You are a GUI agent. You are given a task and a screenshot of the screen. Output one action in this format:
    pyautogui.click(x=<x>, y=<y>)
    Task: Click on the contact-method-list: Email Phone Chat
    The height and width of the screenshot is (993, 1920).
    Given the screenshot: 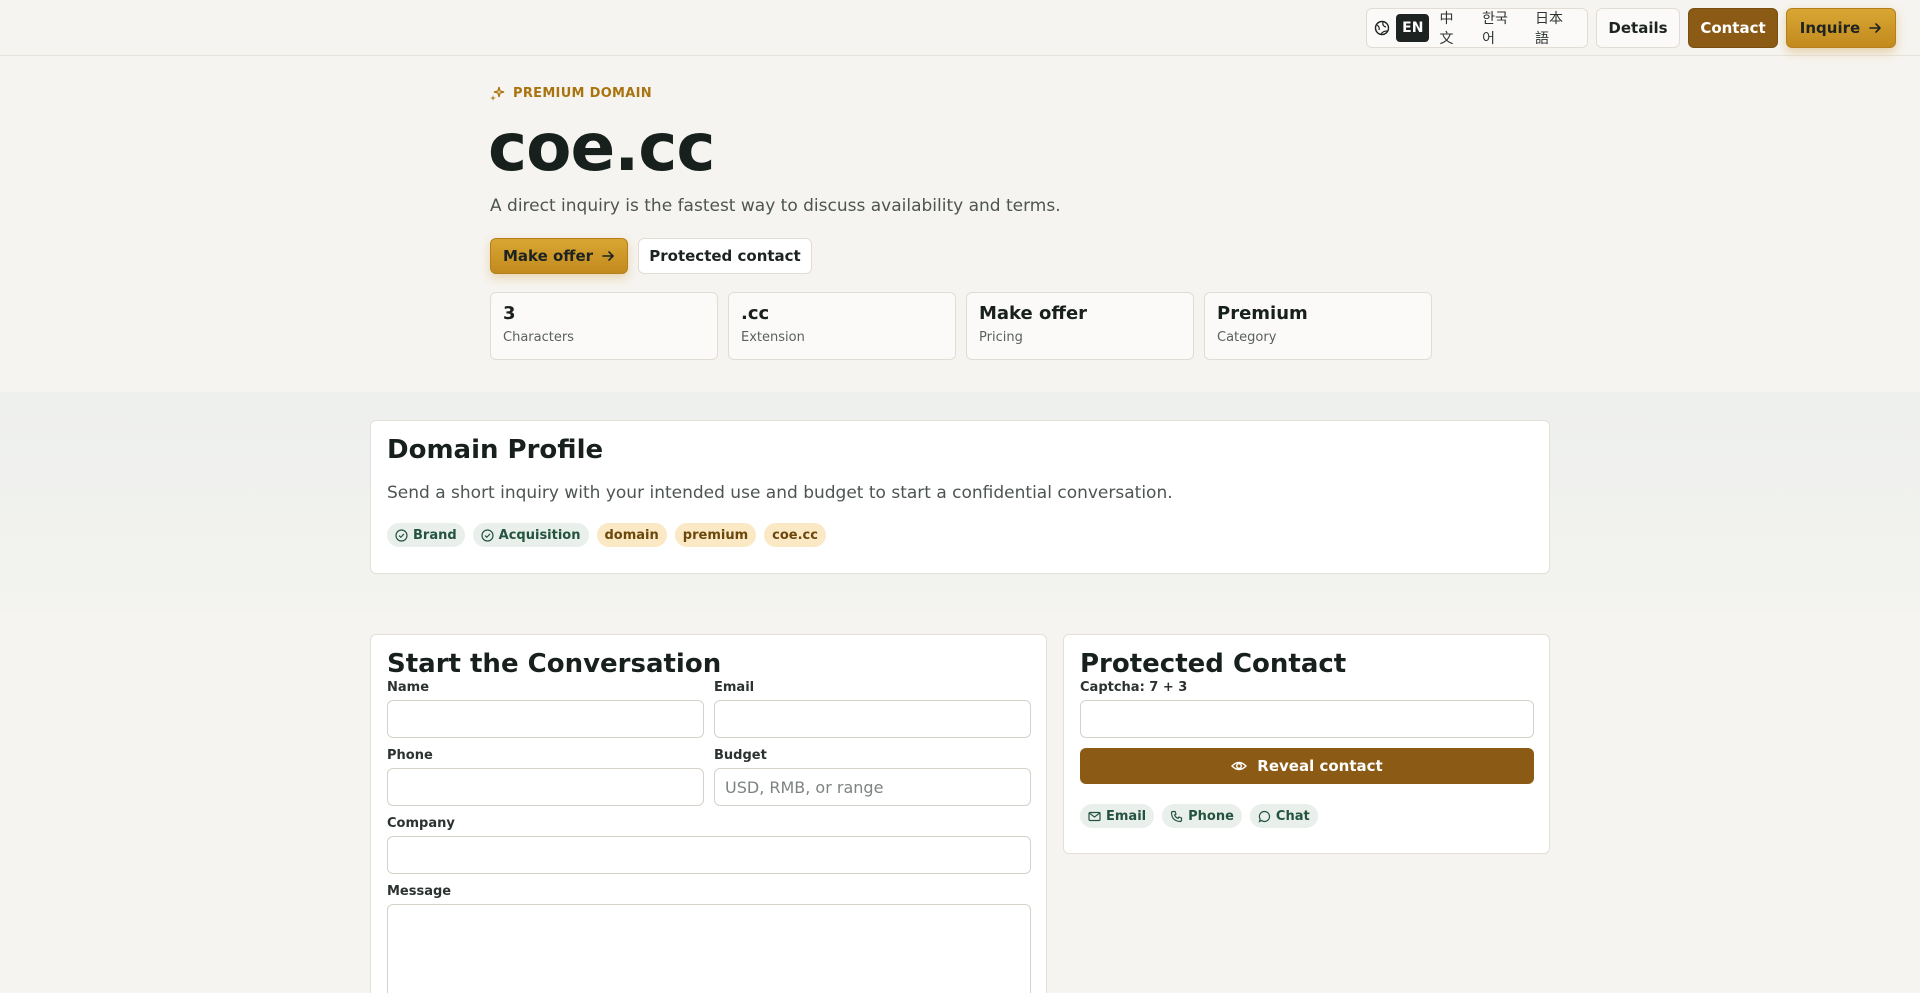 What is the action you would take?
    pyautogui.click(x=1199, y=816)
    